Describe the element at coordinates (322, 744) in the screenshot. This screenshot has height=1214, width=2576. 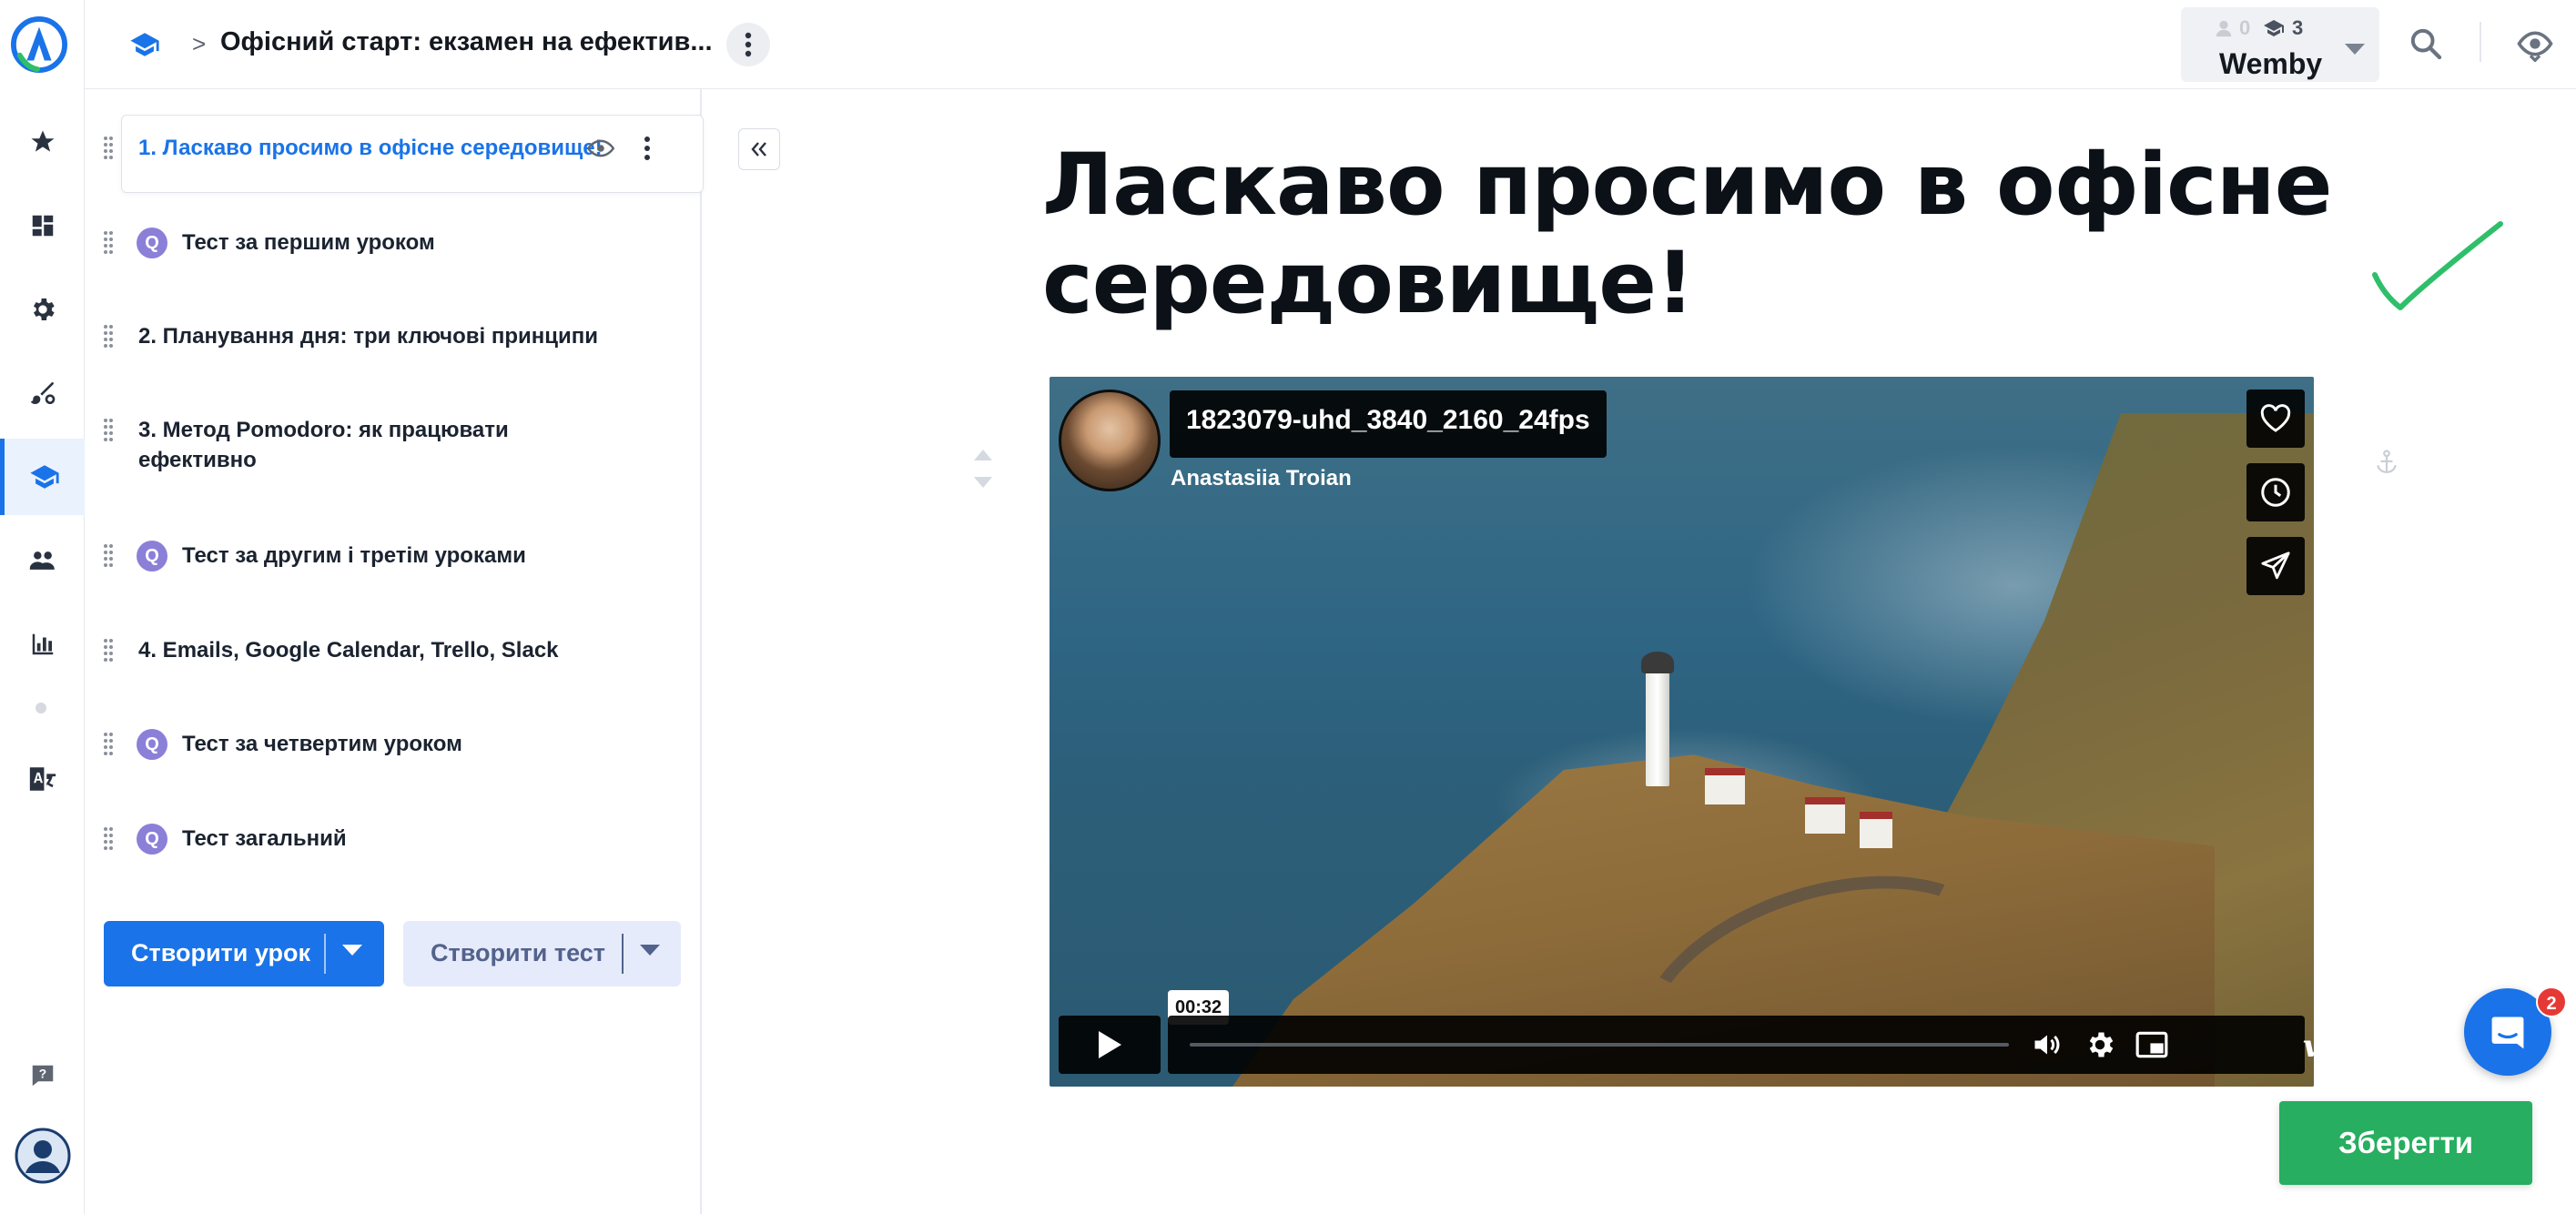
I see `lesson-label: Тест за четвертим уроком` at that location.